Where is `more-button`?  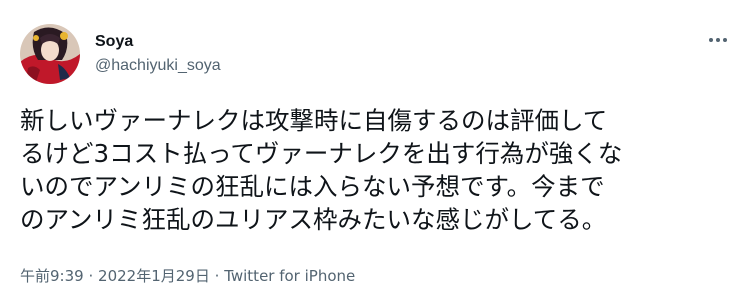
more-button is located at coordinates (718, 40).